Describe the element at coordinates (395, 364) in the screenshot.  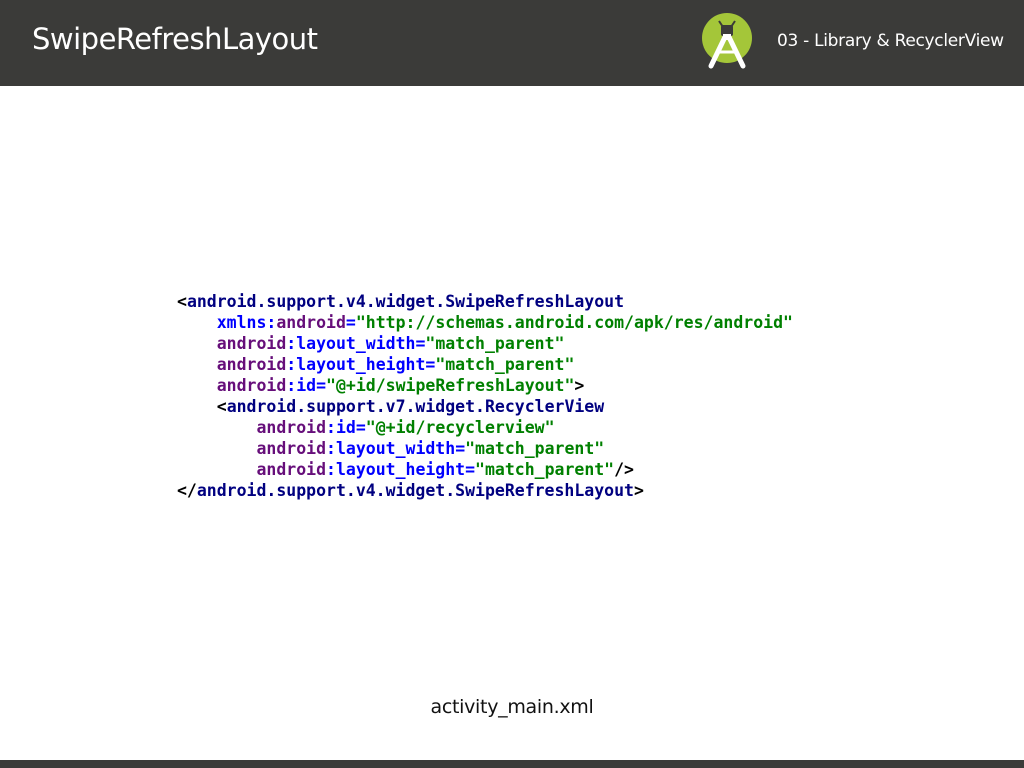
I see `code-line-4: android:layout_height="match_parent"` at that location.